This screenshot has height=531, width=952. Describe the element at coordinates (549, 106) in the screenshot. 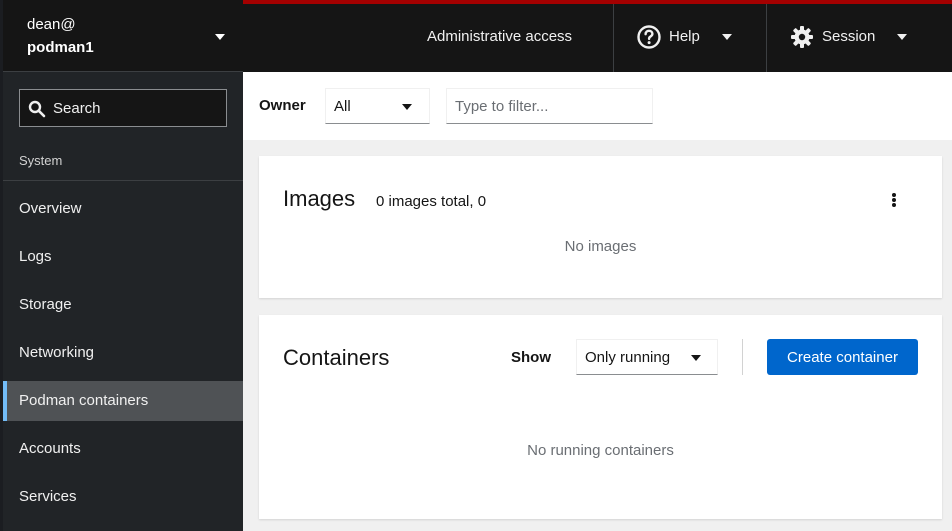

I see `text-filter-input` at that location.